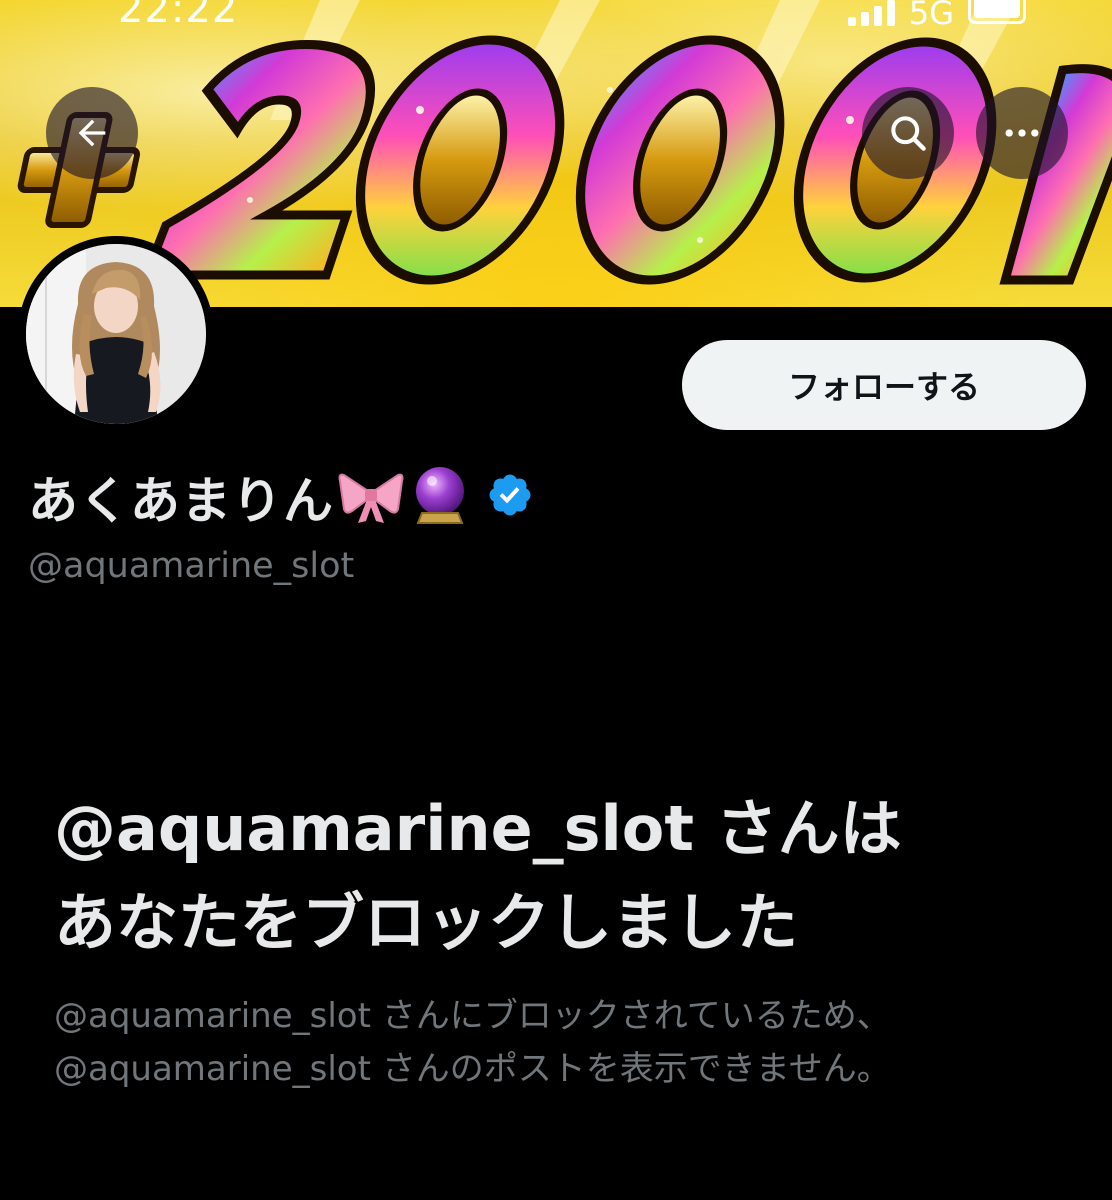  Describe the element at coordinates (472, 1069) in the screenshot. I see `blocked-desc-line2: @aquamarine_slot さんのポストを表示できません。` at that location.